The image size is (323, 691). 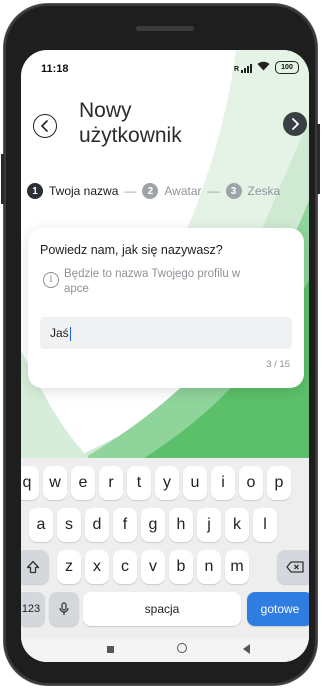 I want to click on system-back-icon, so click(x=246, y=649).